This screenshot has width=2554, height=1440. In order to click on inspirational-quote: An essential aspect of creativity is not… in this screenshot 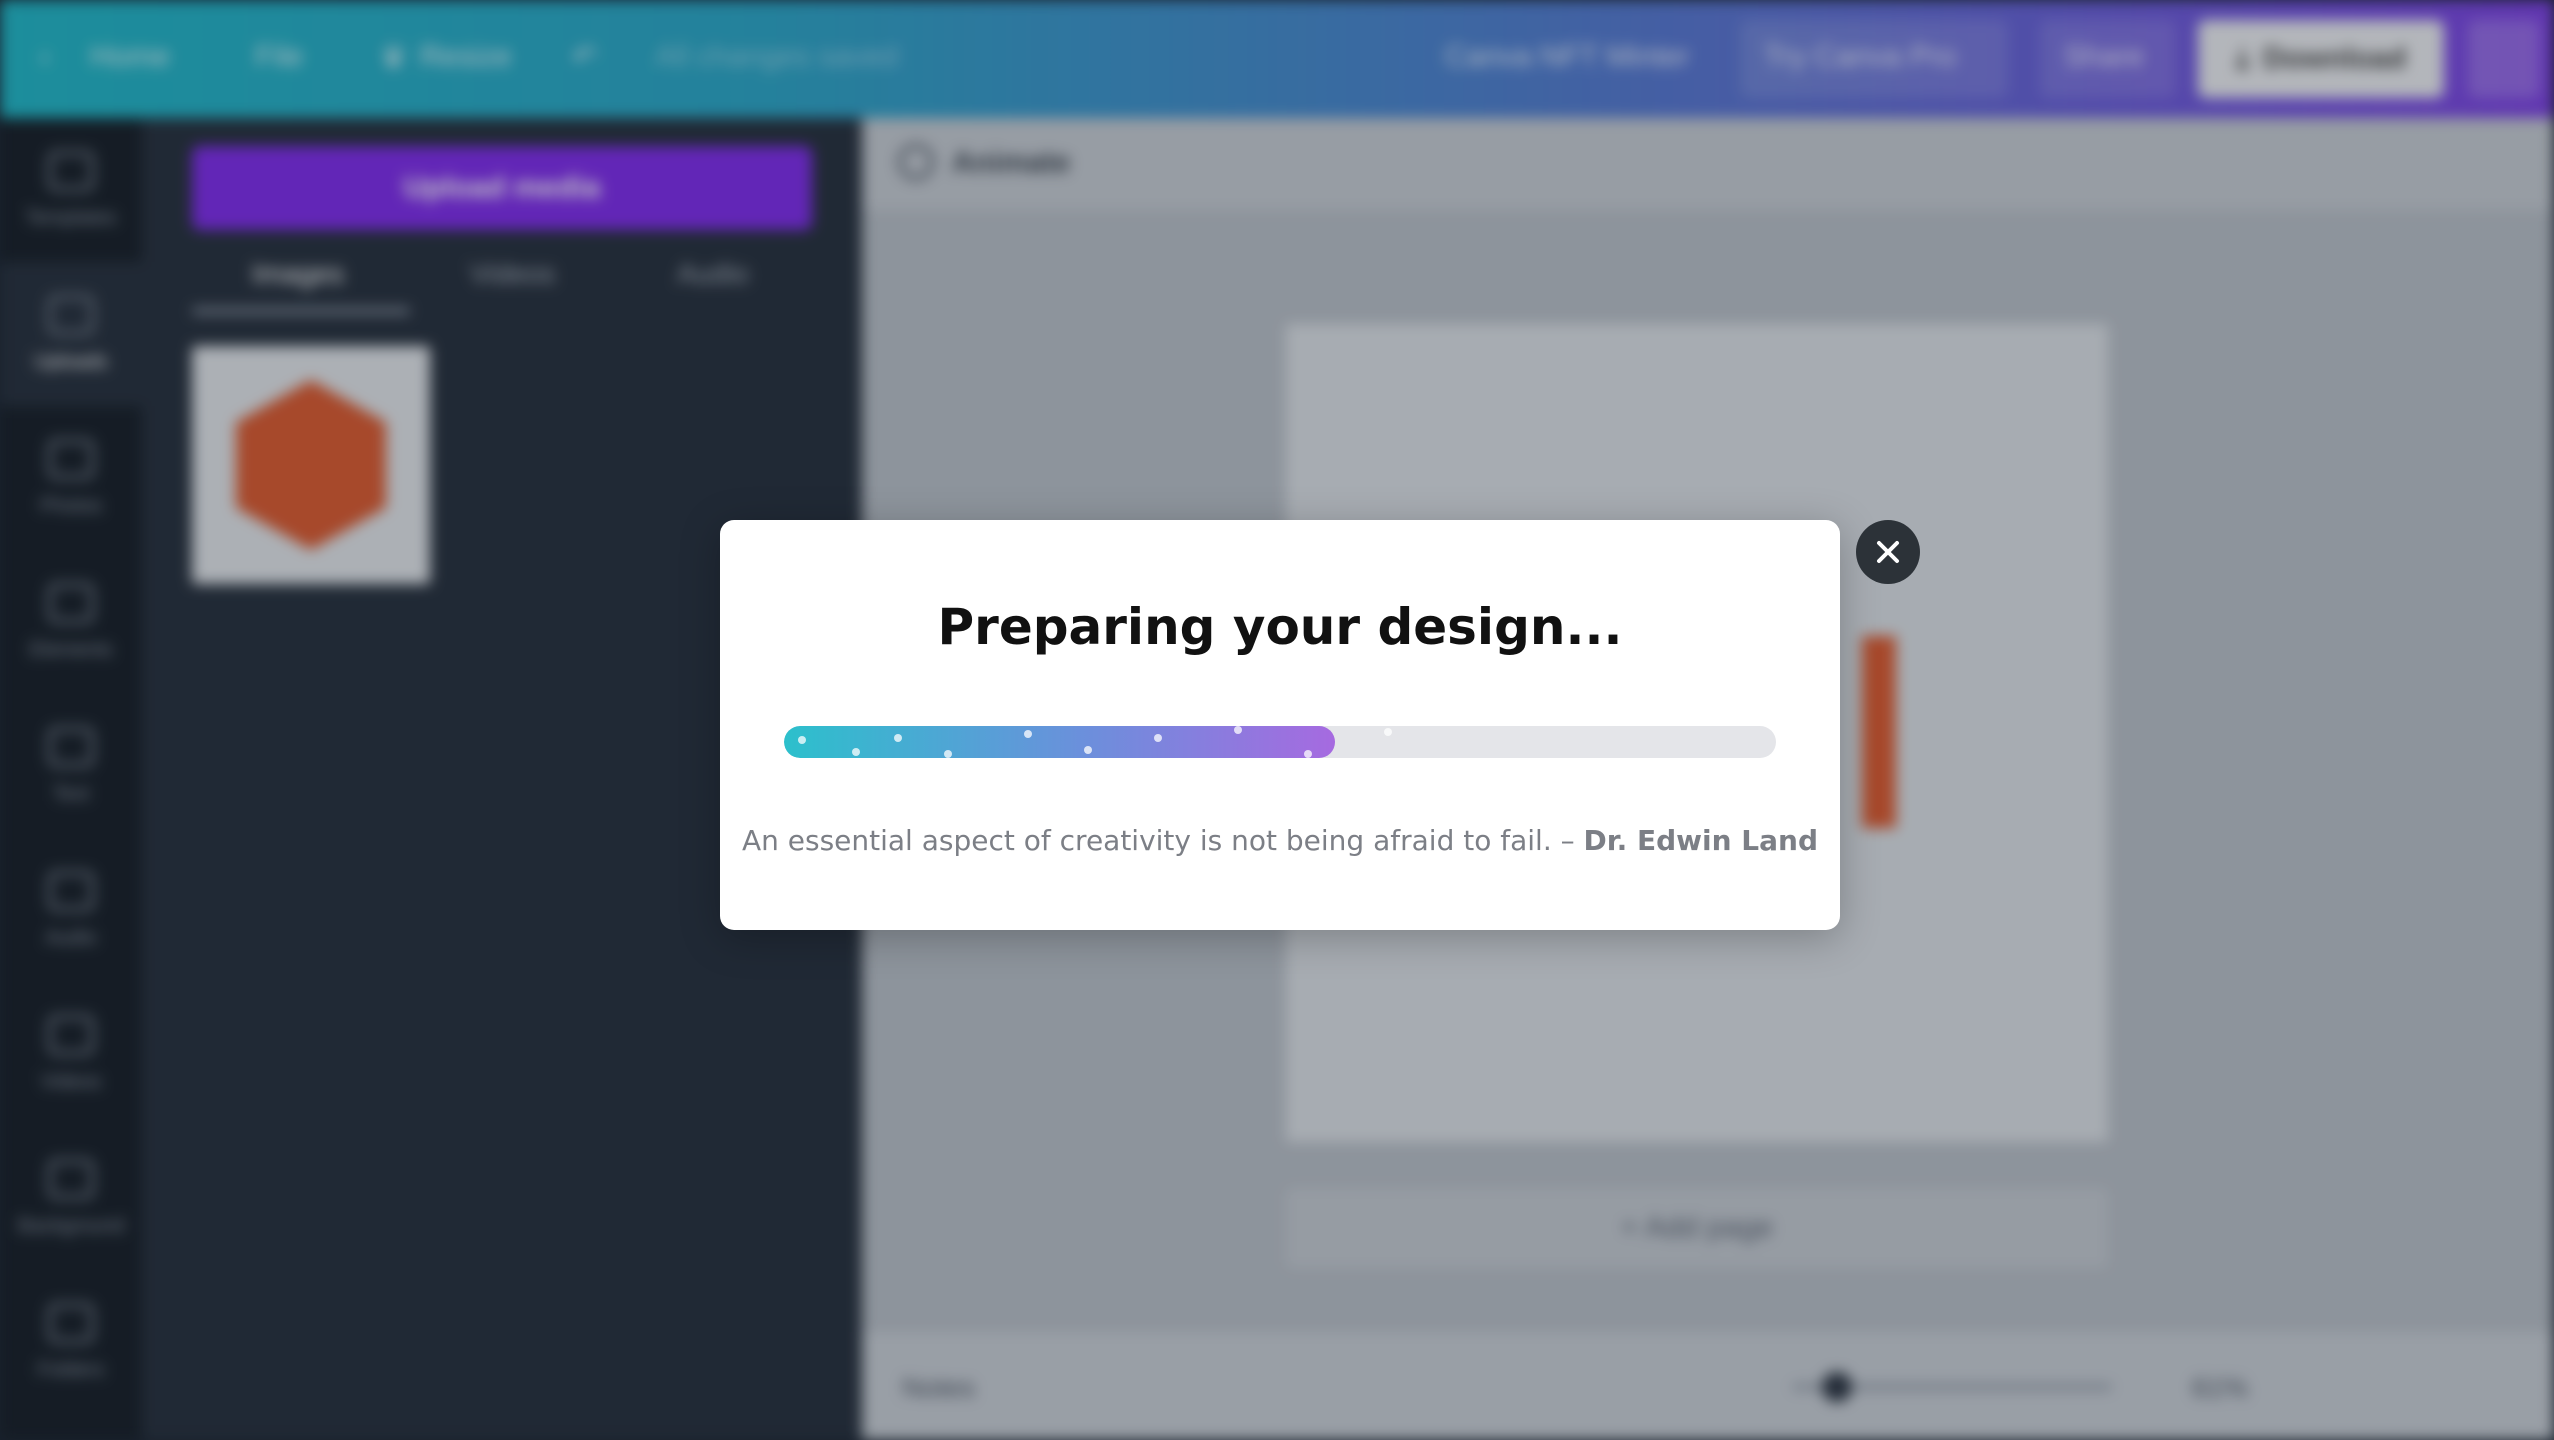, I will do `click(1280, 840)`.